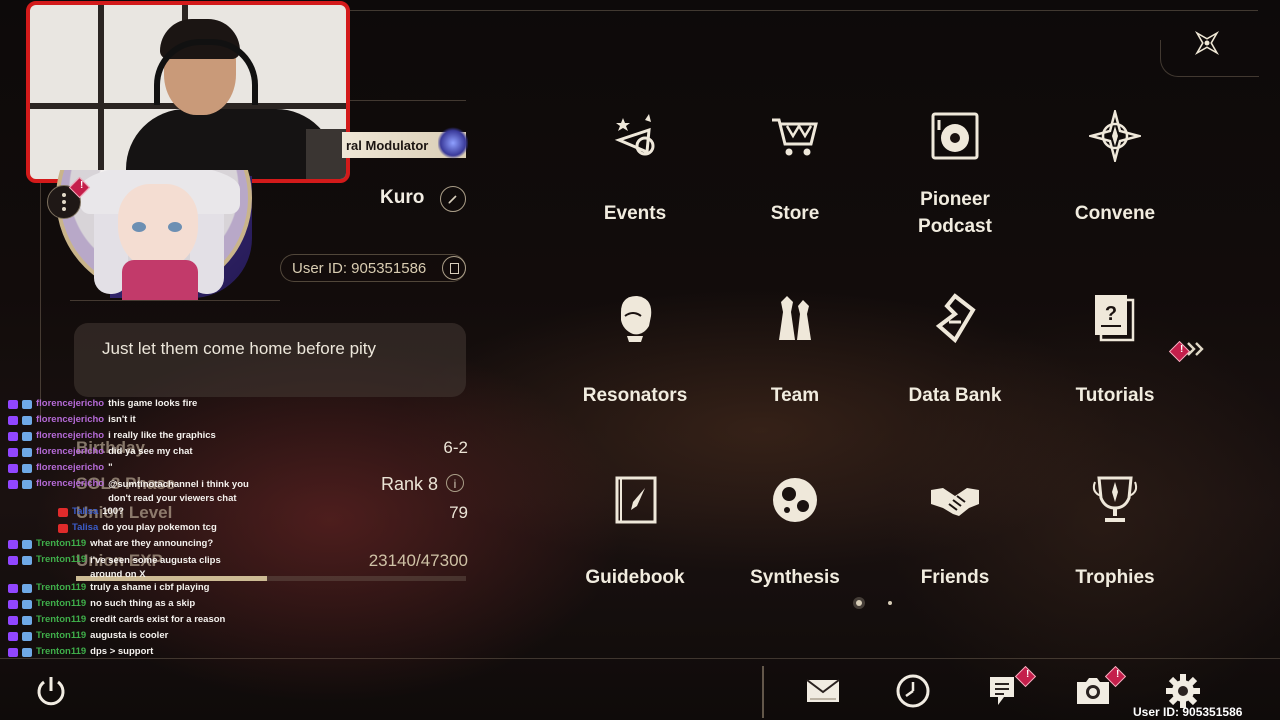 The image size is (1280, 720). Describe the element at coordinates (913, 691) in the screenshot. I see `time-button` at that location.